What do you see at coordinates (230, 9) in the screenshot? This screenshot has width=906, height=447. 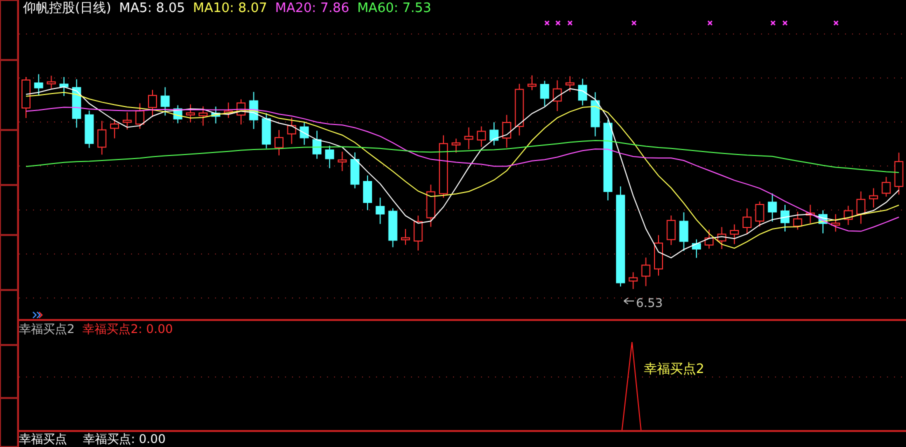 I see `moving-average-value: MA10: 8.07` at bounding box center [230, 9].